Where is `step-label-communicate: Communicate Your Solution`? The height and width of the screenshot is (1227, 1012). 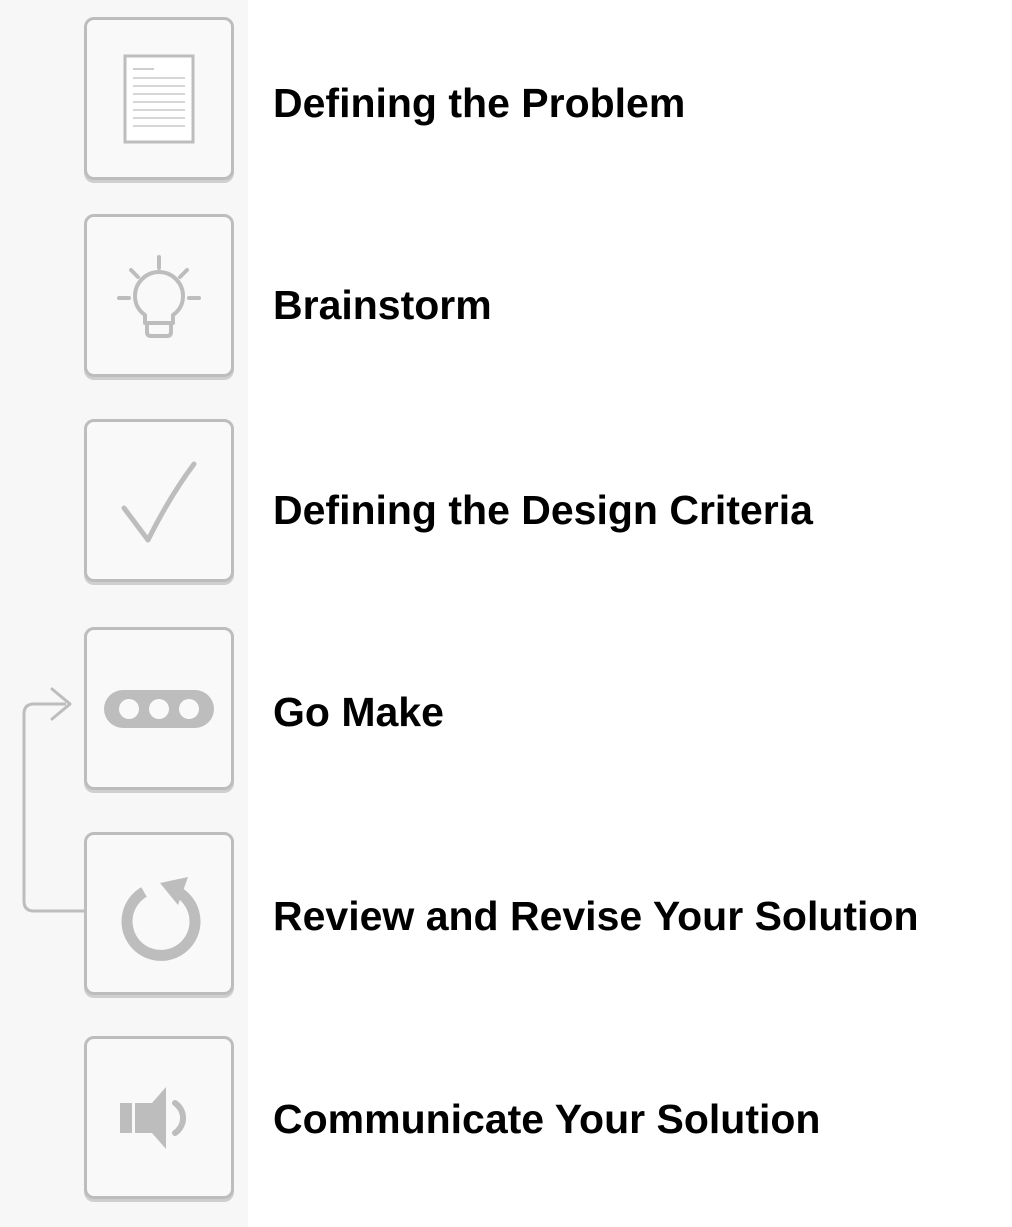 step-label-communicate: Communicate Your Solution is located at coordinates (547, 1119).